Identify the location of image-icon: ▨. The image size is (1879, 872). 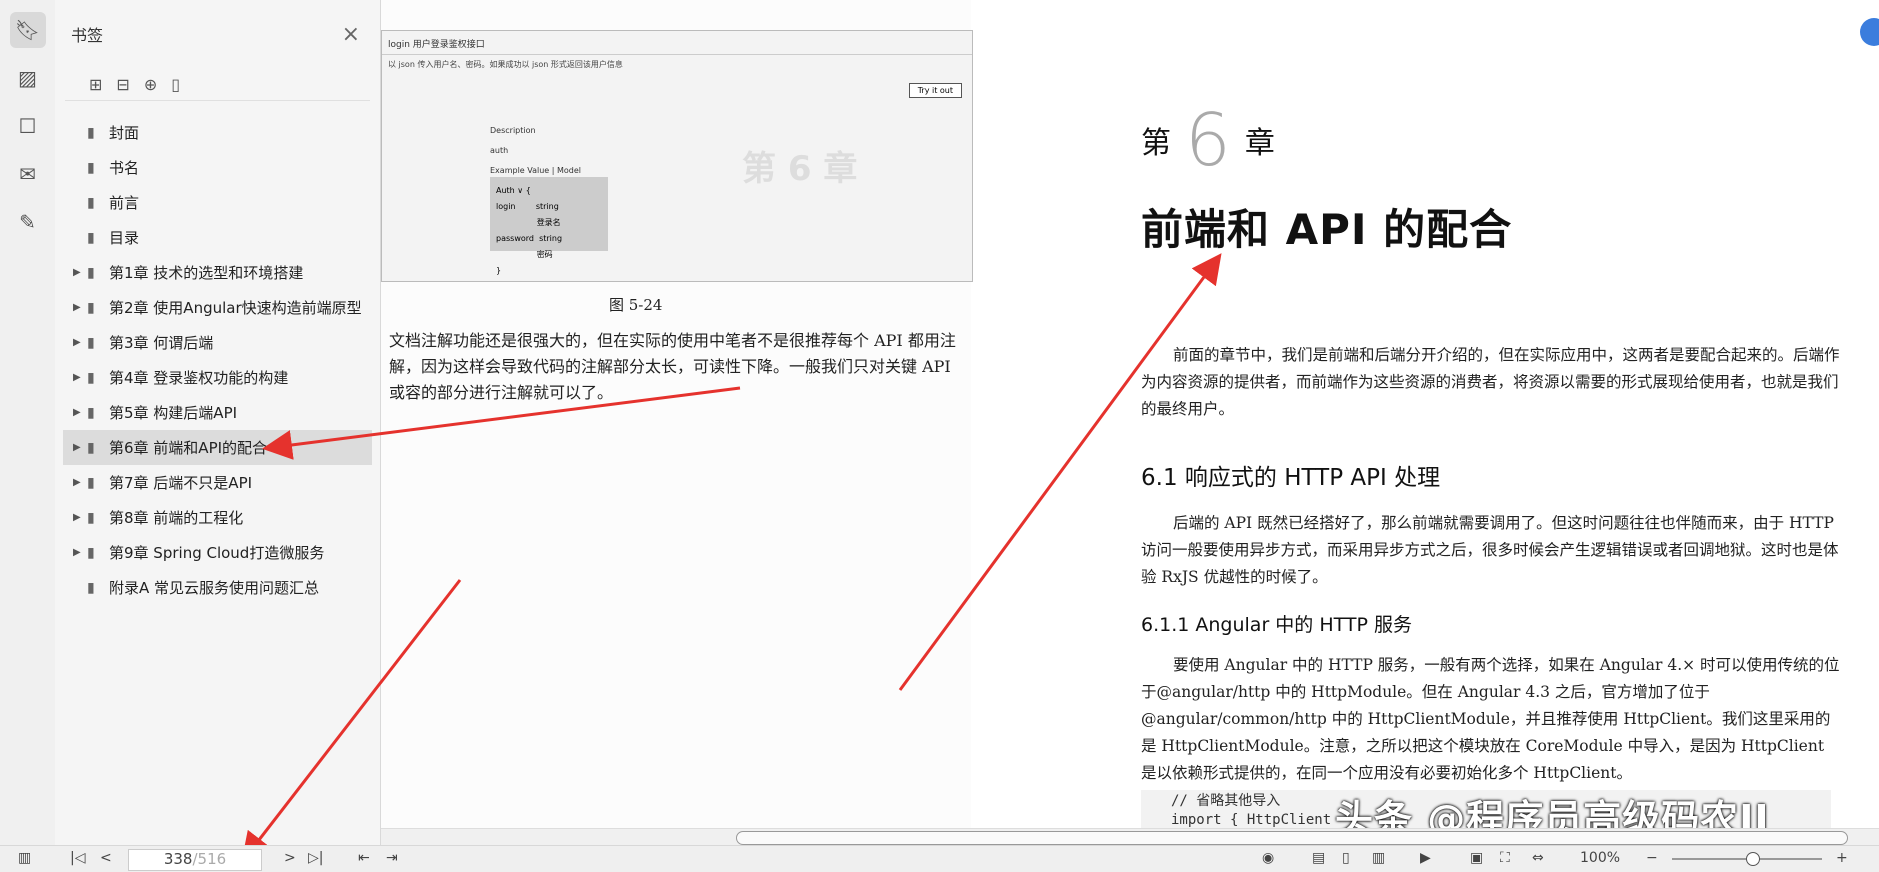
(28, 78).